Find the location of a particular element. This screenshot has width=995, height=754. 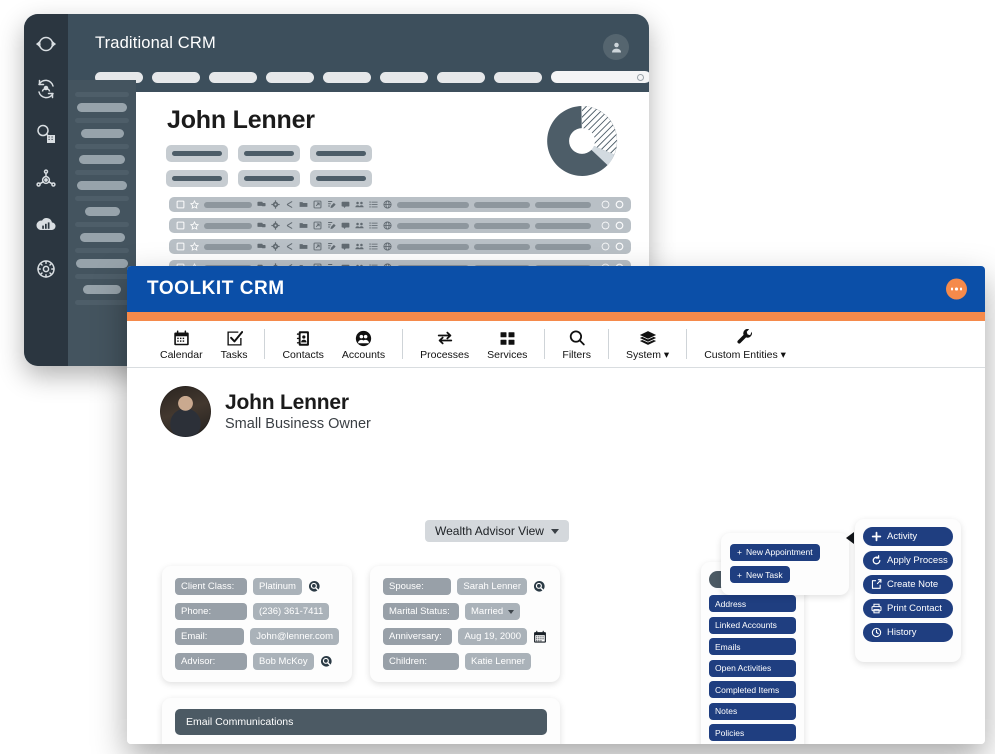

toolbar-item-tasks: Tasks is located at coordinates (234, 344).